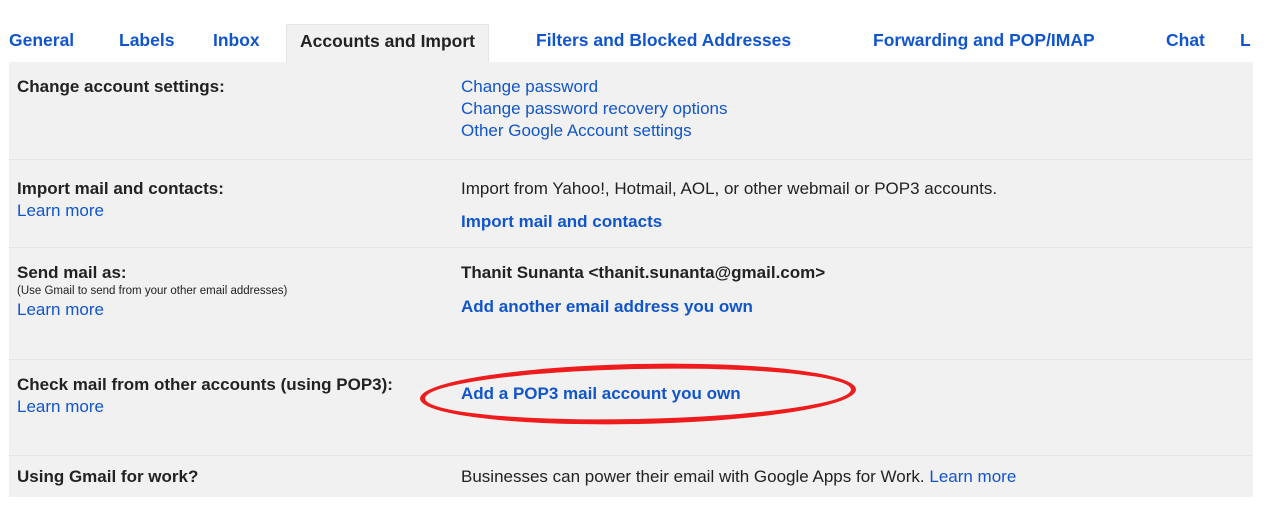 This screenshot has height=515, width=1268. I want to click on send-as-learn-more-link: Learn more, so click(152, 310).